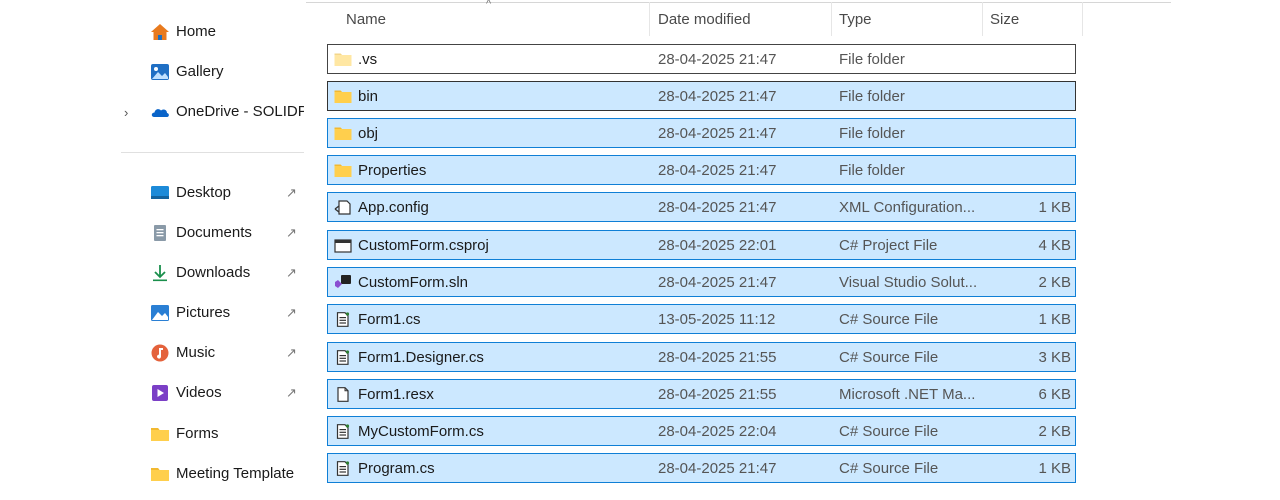  What do you see at coordinates (396, 394) in the screenshot?
I see `file-name: Form1.resx` at bounding box center [396, 394].